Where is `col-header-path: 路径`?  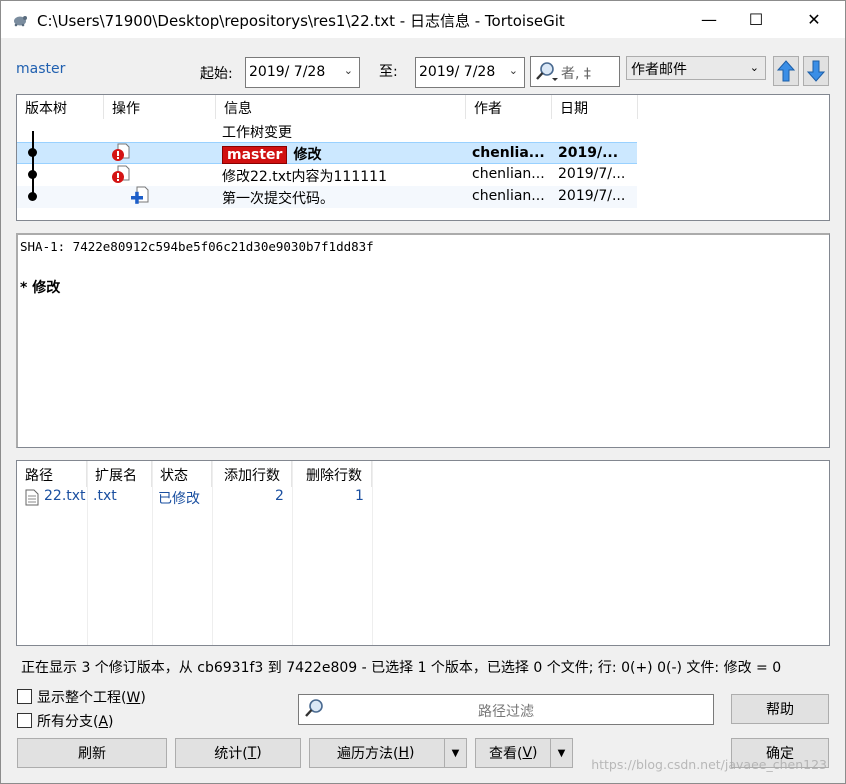 col-header-path: 路径 is located at coordinates (52, 474).